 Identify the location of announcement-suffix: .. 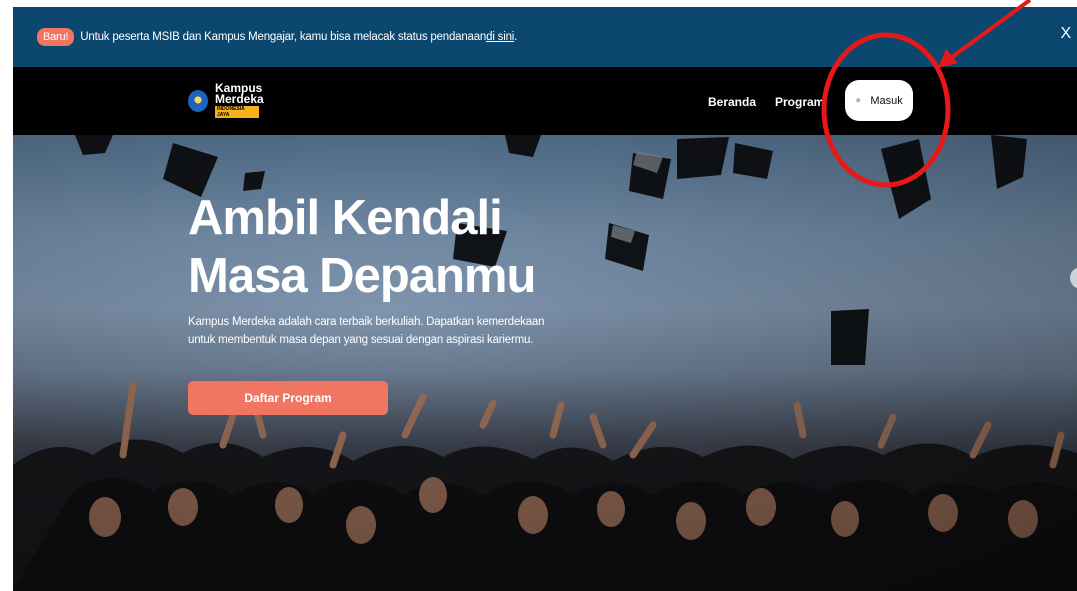
(516, 37).